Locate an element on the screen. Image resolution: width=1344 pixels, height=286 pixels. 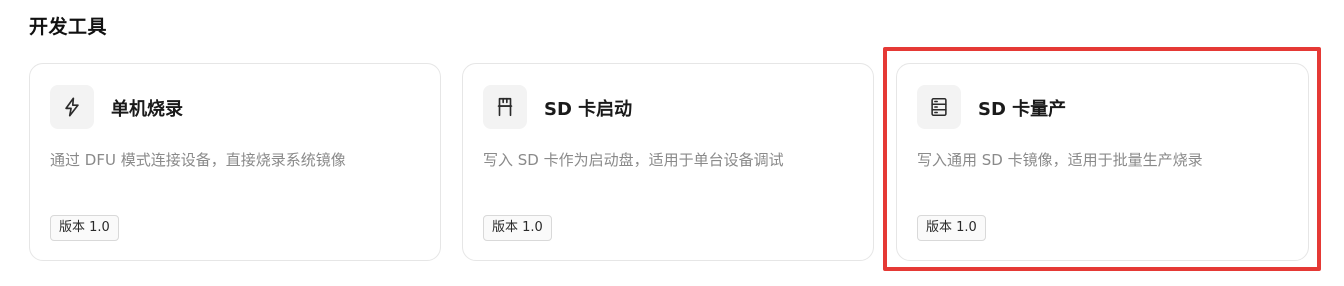
lightning-icon is located at coordinates (72, 107).